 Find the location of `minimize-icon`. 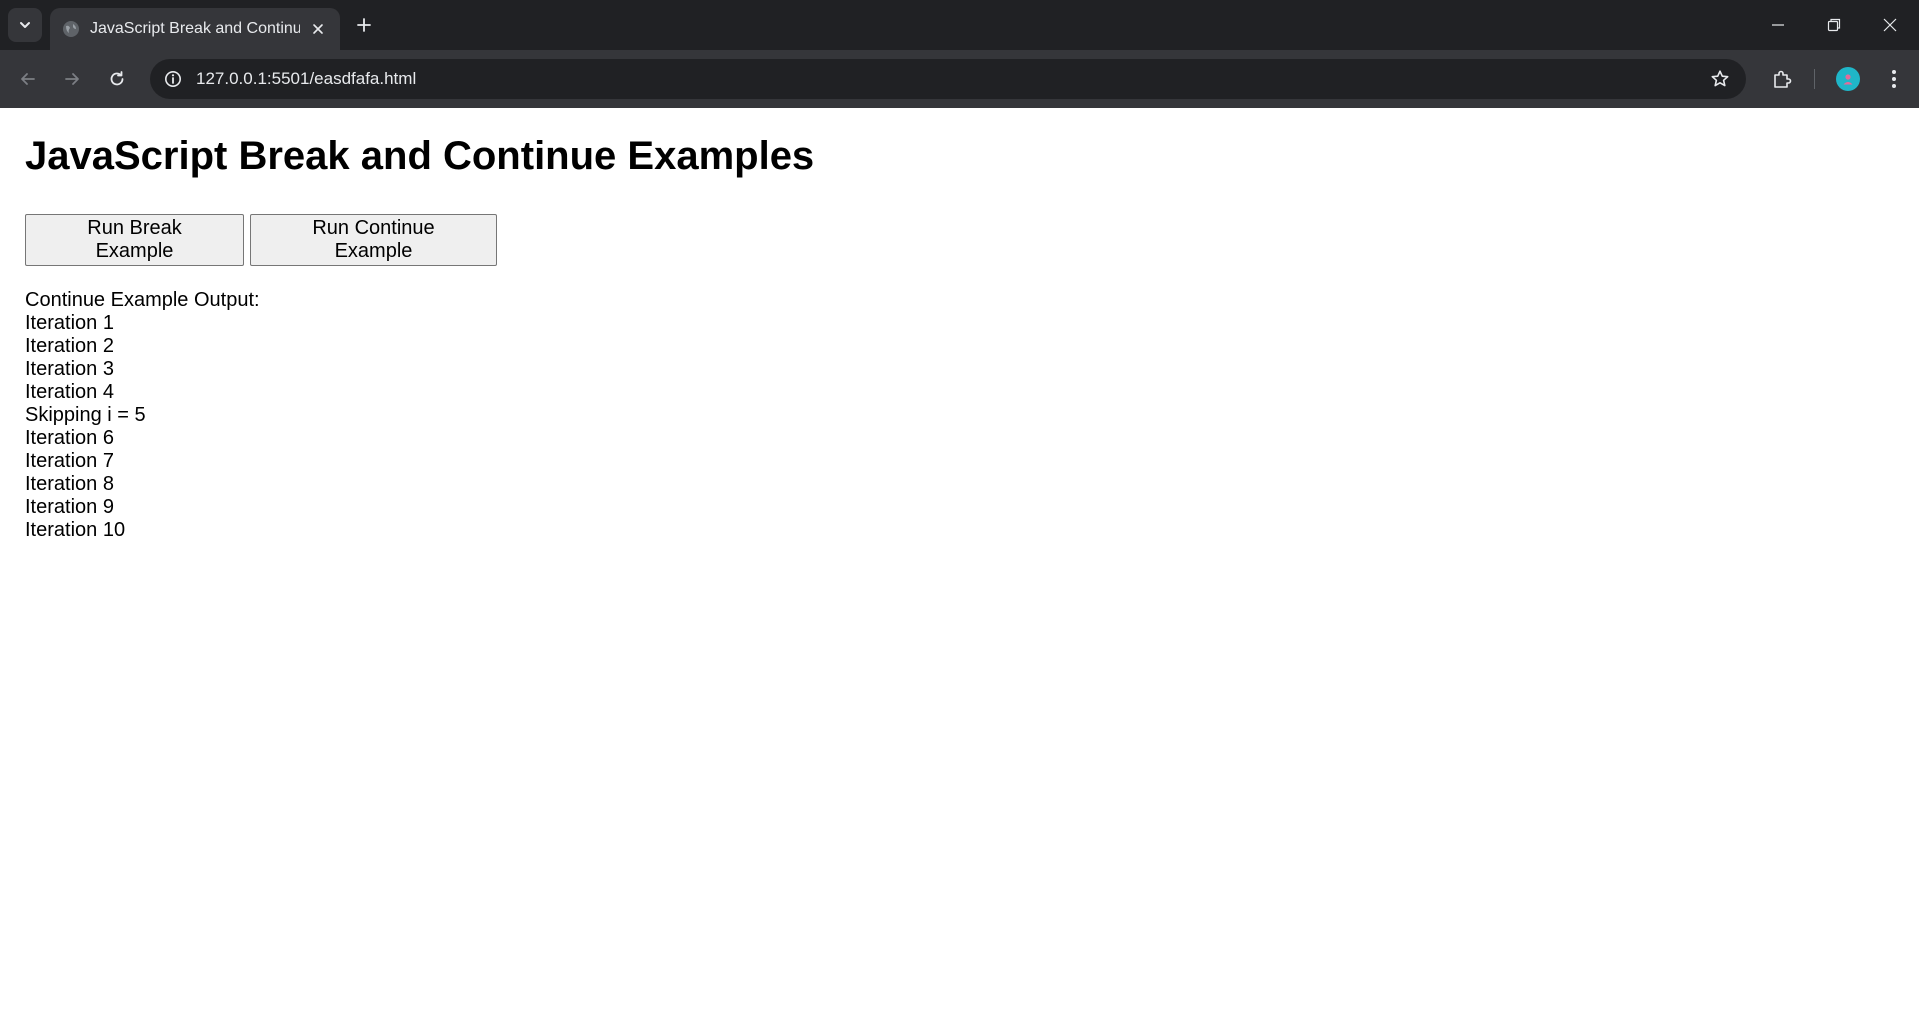

minimize-icon is located at coordinates (1778, 25).